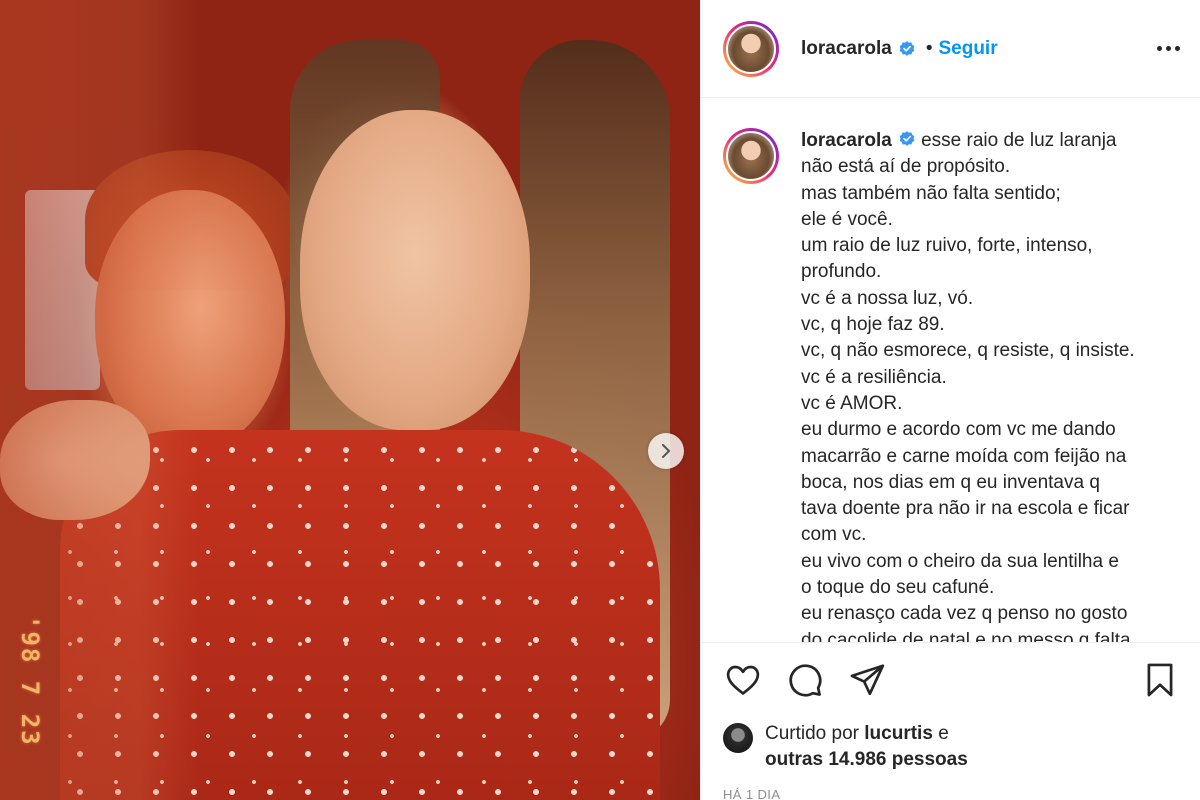 This screenshot has width=1200, height=800. Describe the element at coordinates (951, 793) in the screenshot. I see `post-timestamp: HÁ 1 DIA` at that location.